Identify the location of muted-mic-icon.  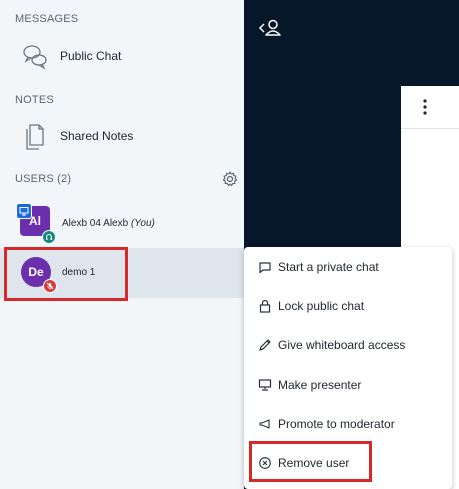
(50, 286).